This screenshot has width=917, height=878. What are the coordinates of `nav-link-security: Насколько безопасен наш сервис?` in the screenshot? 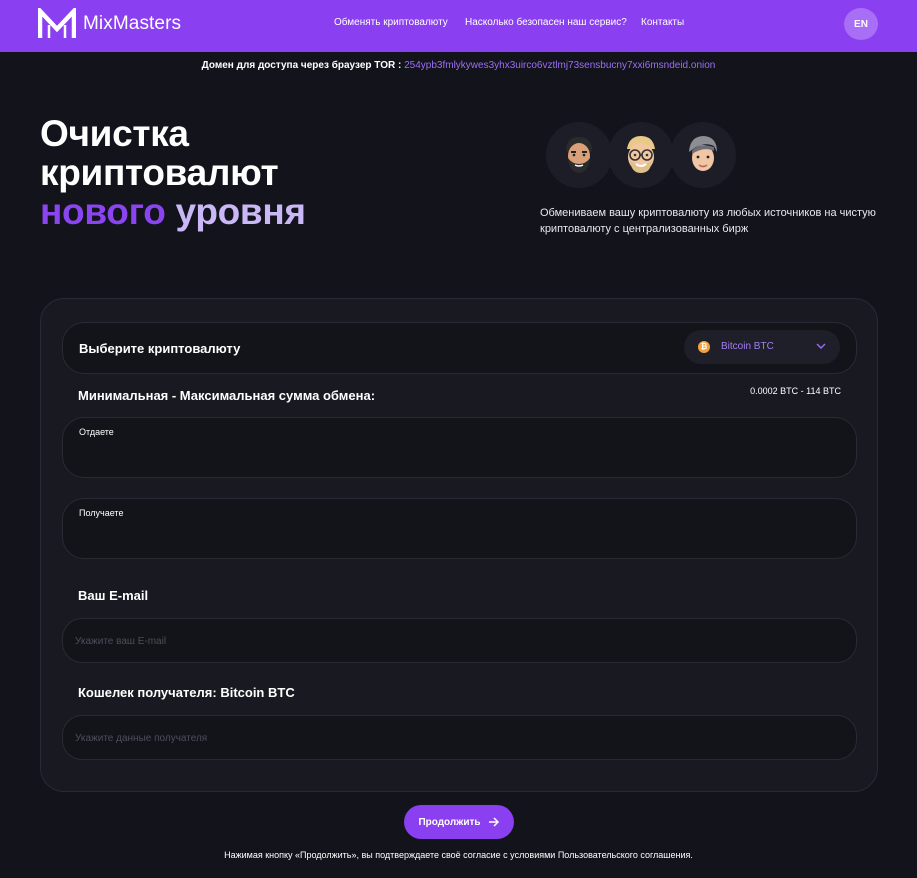 It's located at (546, 22).